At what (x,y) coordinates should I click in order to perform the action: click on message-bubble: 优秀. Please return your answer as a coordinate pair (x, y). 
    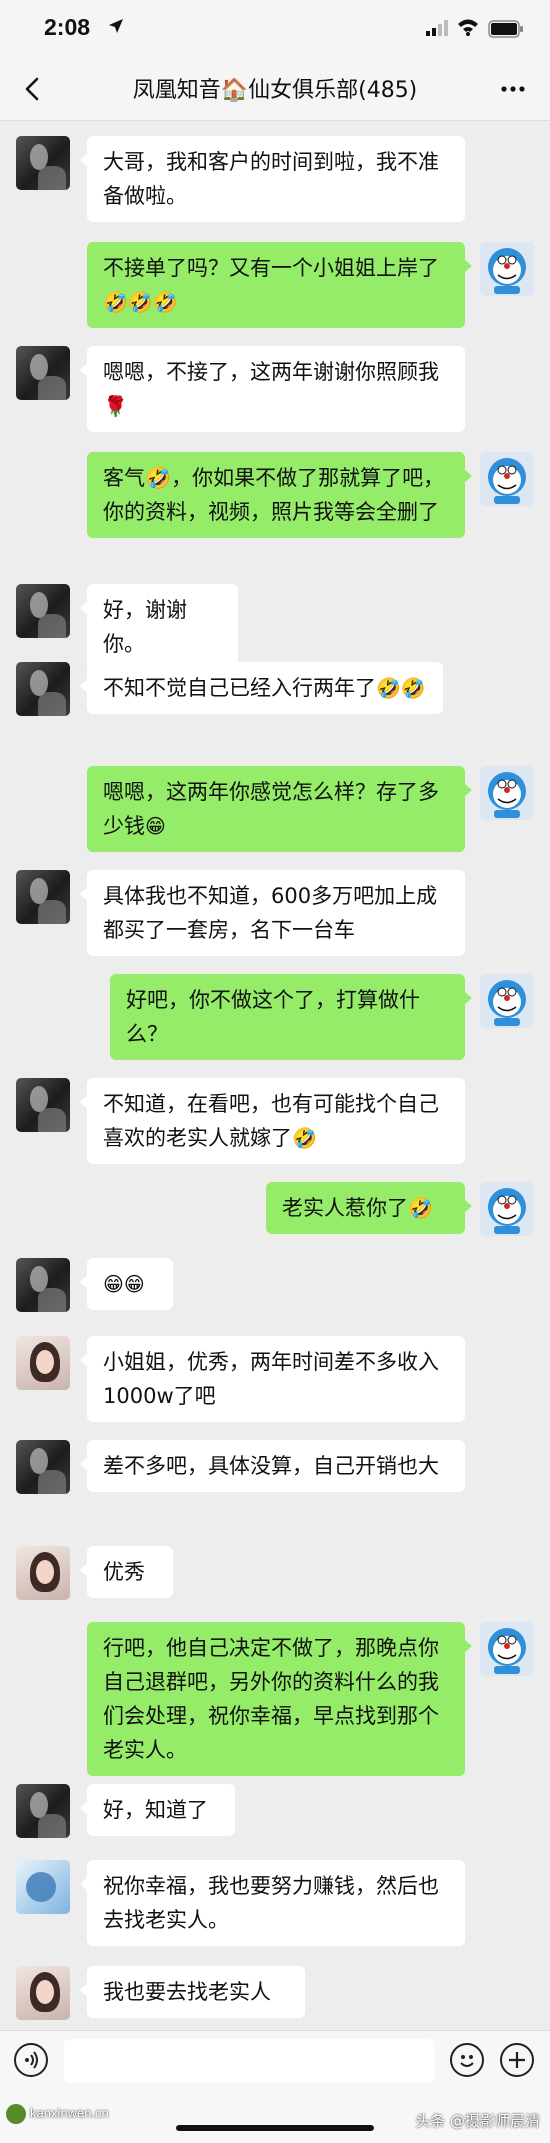
    Looking at the image, I should click on (126, 1572).